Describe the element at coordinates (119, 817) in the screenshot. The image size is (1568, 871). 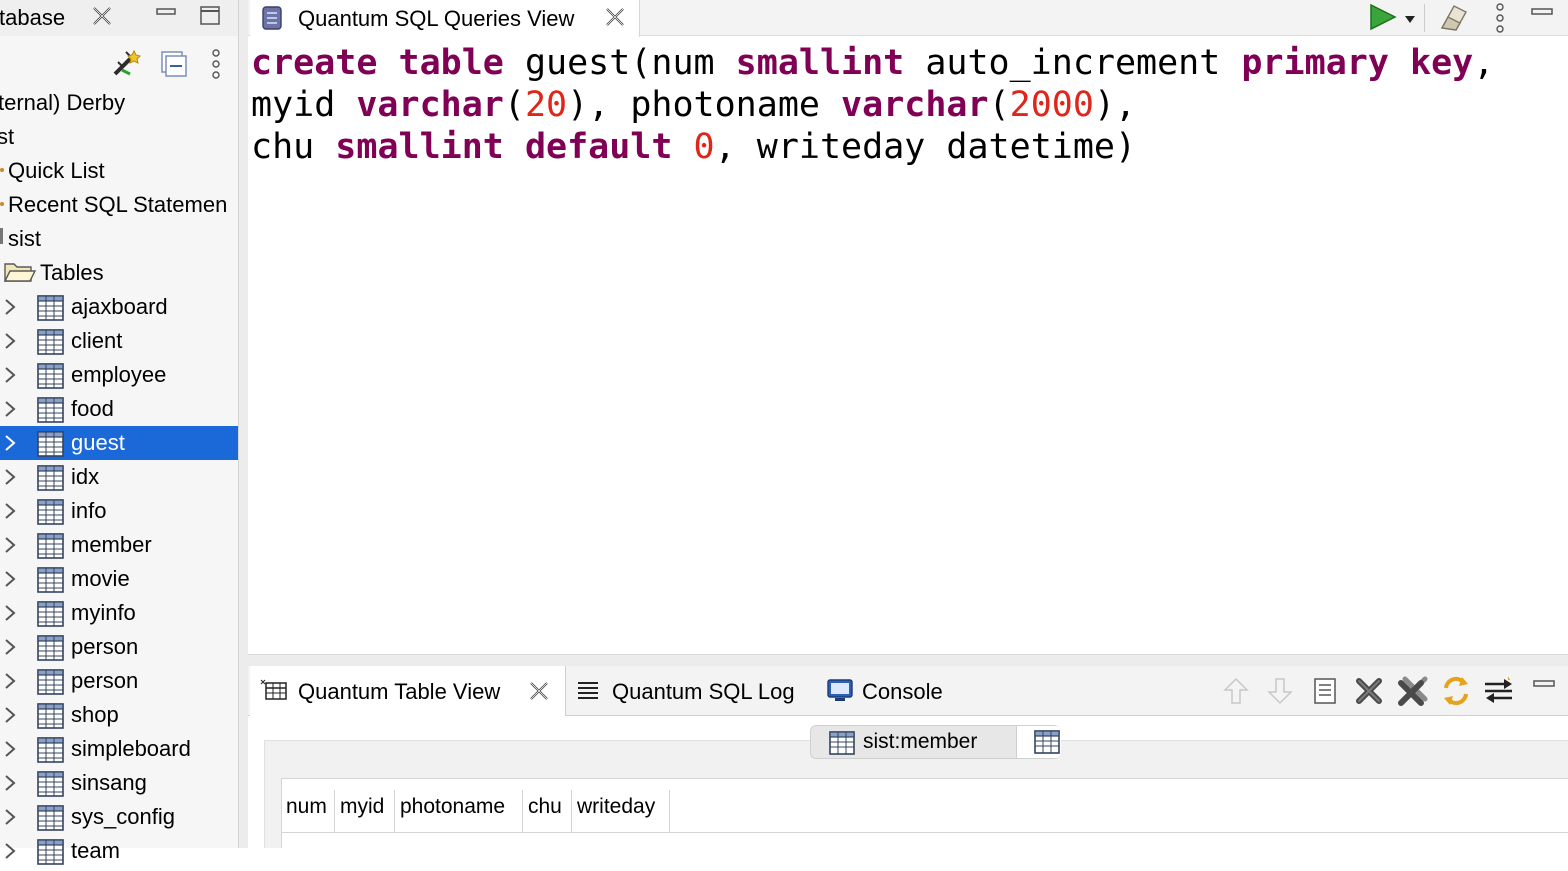
I see `tree-item-table: sys_config` at that location.